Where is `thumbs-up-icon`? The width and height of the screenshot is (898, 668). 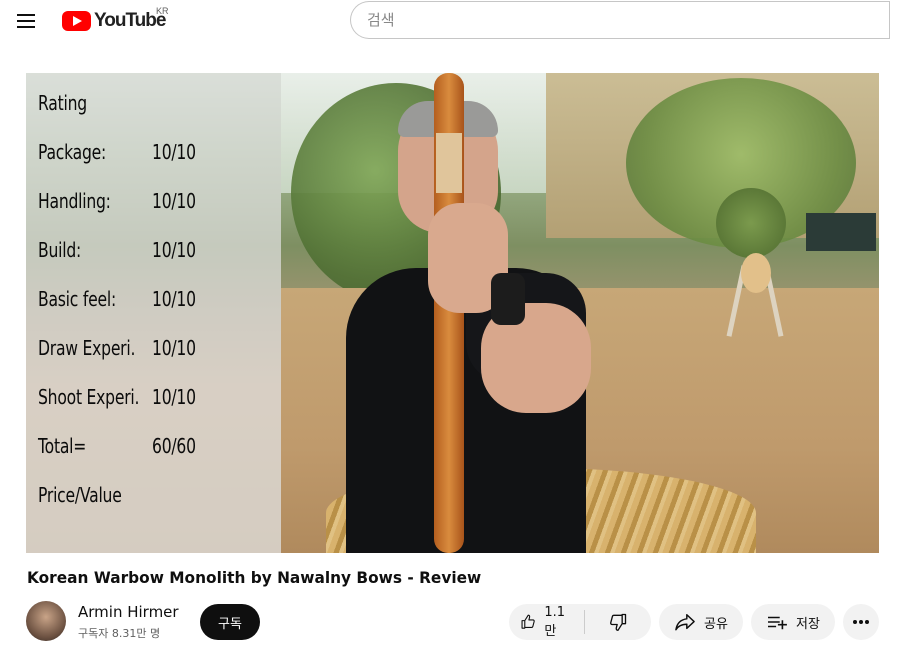
thumbs-up-icon is located at coordinates (528, 621).